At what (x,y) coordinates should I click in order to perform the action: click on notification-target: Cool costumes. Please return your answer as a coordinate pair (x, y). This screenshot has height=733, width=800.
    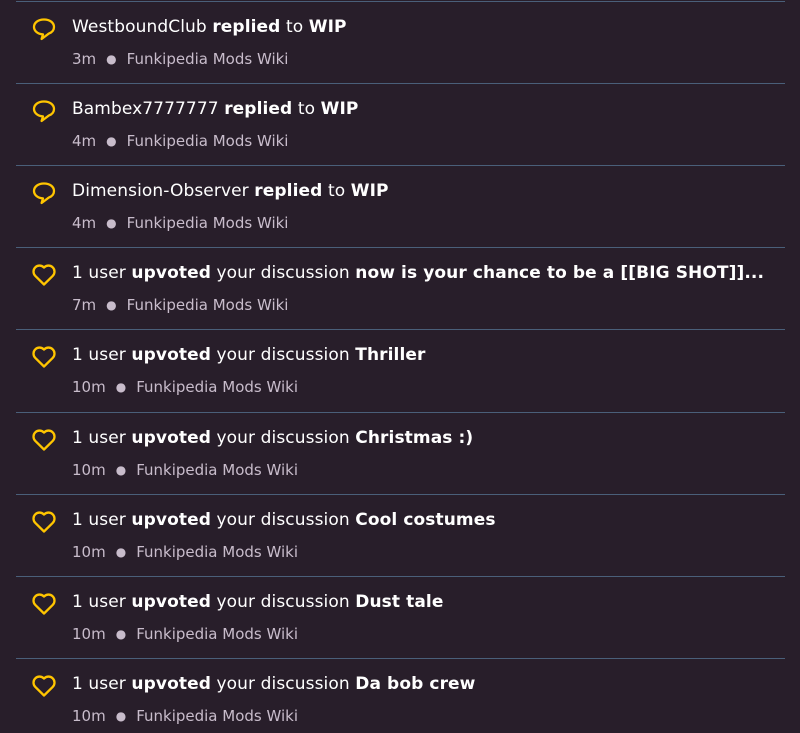
    Looking at the image, I should click on (425, 520).